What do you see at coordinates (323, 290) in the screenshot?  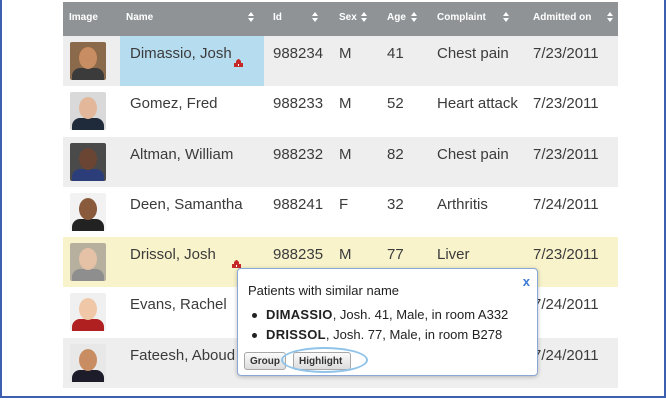 I see `popup-title: Patients with similar name` at bounding box center [323, 290].